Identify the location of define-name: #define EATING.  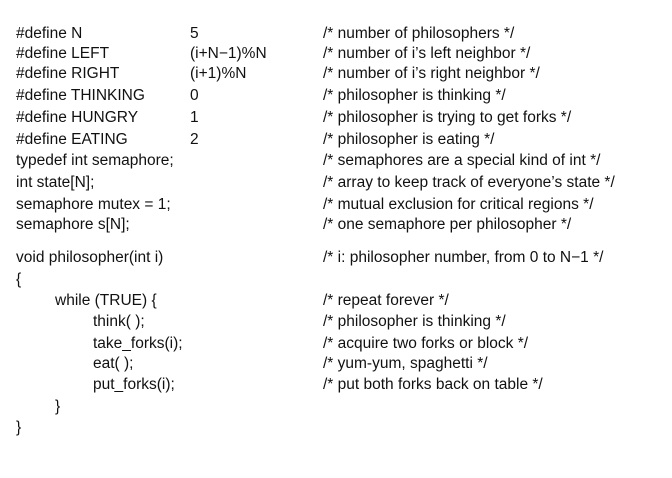
(72, 139).